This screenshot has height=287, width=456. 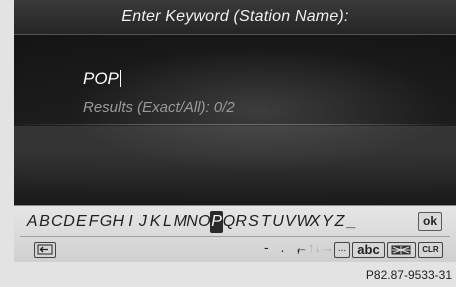 I want to click on clear-button: CLR, so click(x=430, y=250).